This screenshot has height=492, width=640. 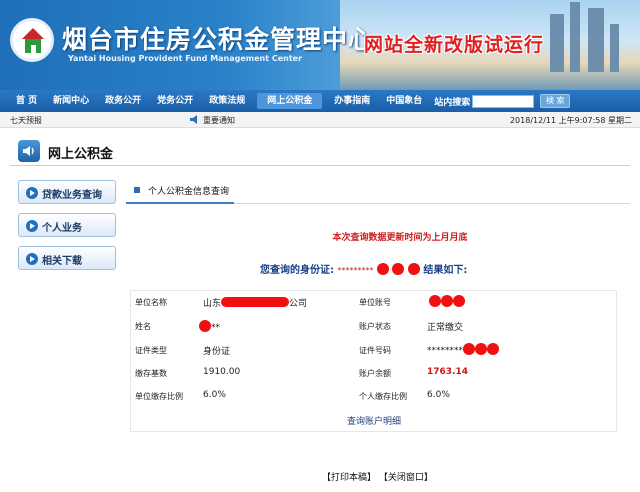 I want to click on value-name: **, so click(x=209, y=326).